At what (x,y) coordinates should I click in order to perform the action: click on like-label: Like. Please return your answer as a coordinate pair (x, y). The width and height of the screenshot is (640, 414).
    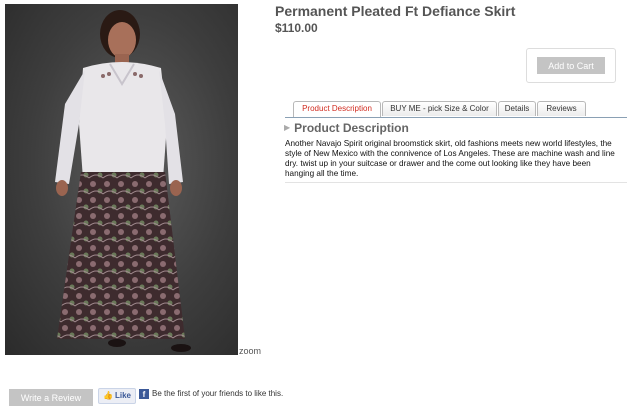
    Looking at the image, I should click on (122, 395).